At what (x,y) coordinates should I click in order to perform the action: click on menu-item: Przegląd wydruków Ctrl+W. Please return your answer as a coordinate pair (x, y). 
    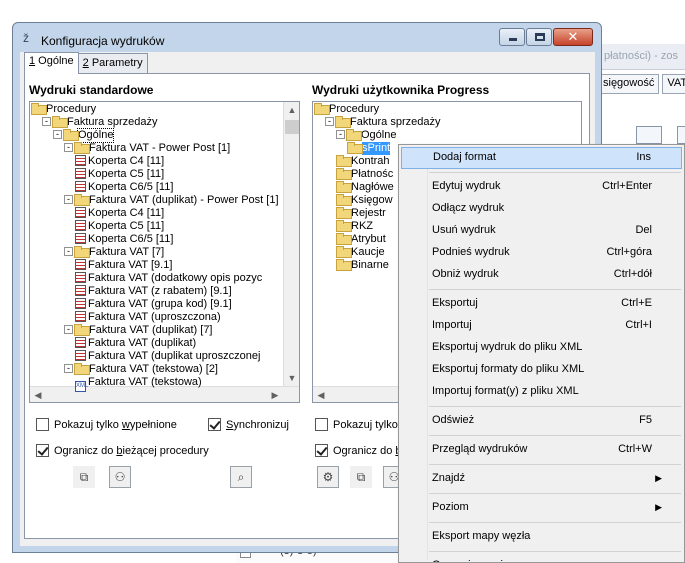
    Looking at the image, I should click on (541, 449).